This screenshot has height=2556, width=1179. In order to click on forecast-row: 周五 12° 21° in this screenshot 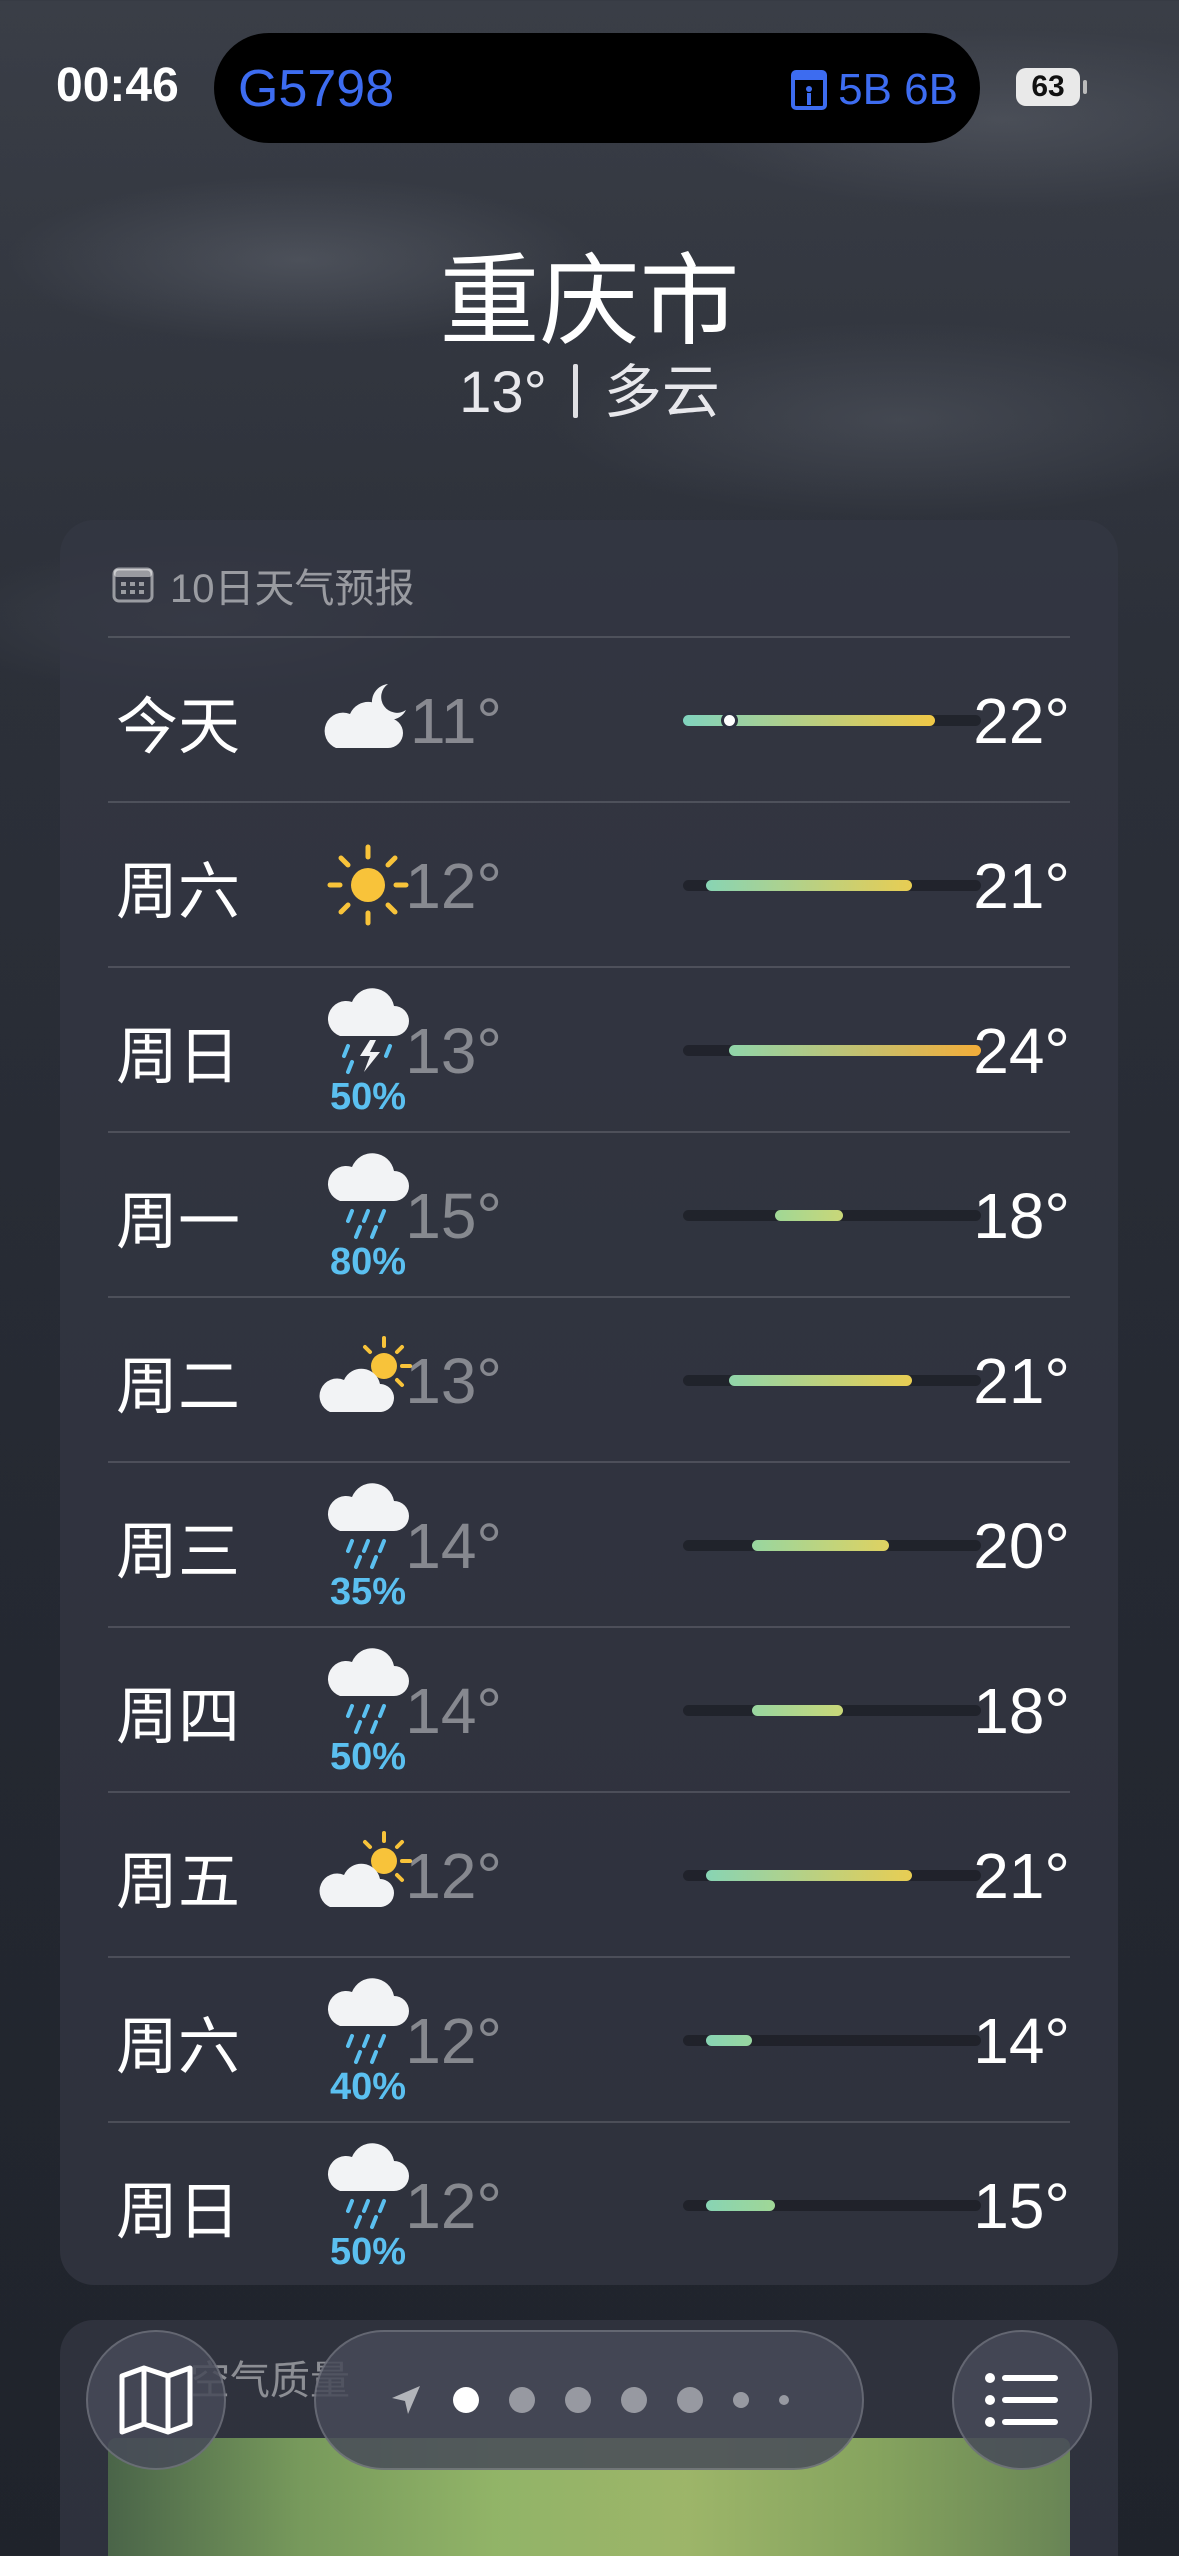, I will do `click(589, 1875)`.